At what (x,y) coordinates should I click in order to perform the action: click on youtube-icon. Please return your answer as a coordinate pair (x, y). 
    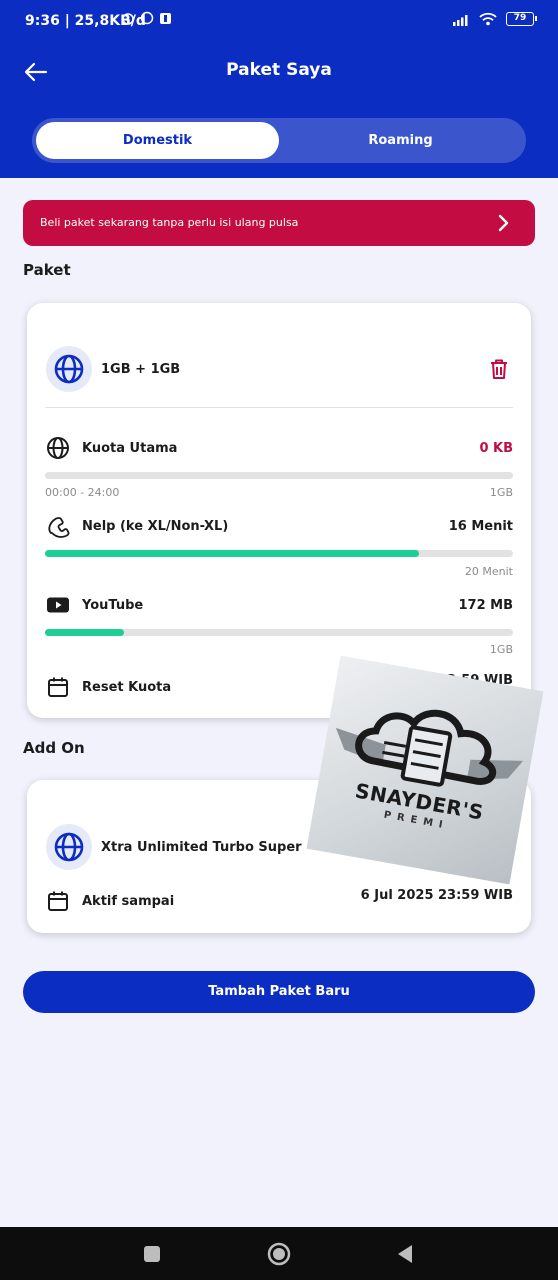
    Looking at the image, I should click on (58, 605).